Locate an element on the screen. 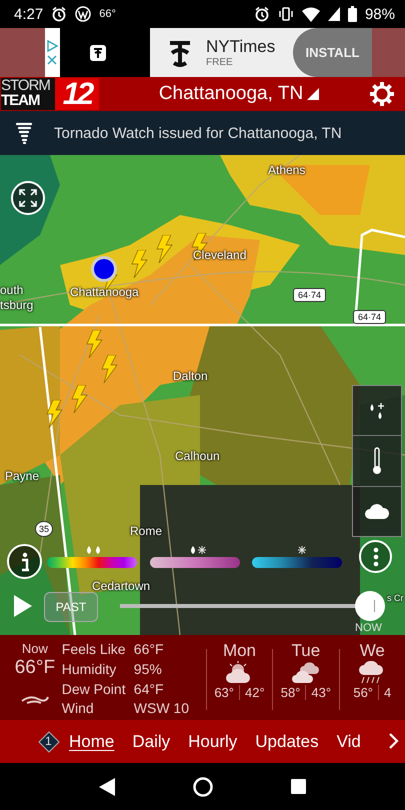 This screenshot has height=810, width=405. temperature-text: 66° is located at coordinates (107, 14).